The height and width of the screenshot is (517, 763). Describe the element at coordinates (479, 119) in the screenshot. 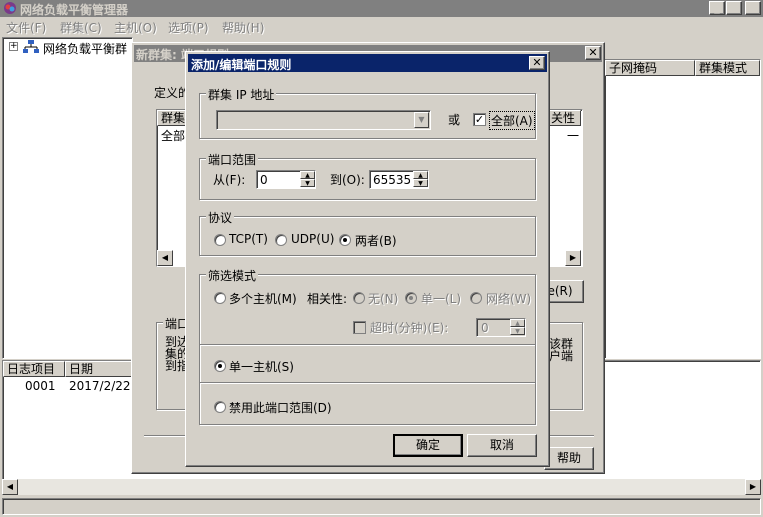

I see `all-checkbox: ✓` at that location.